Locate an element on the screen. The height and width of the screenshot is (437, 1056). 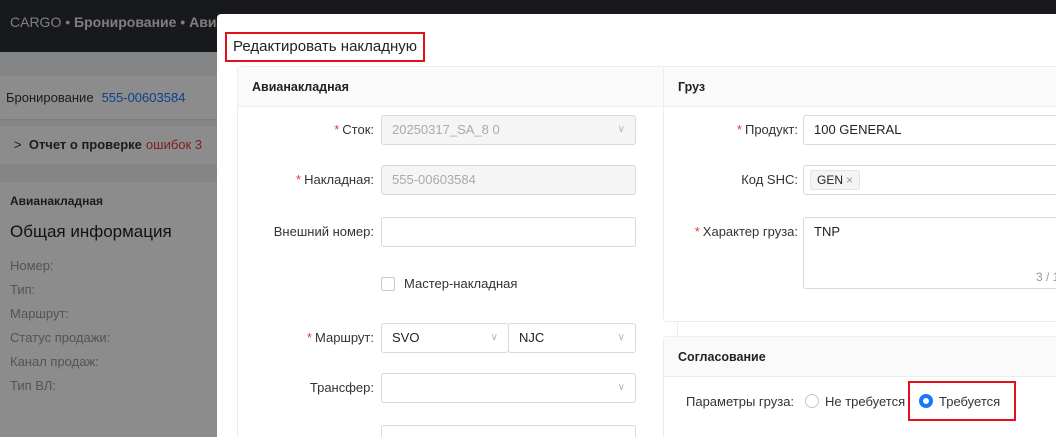
awb-row: * Накладная: 555-00603584 is located at coordinates (458, 180).